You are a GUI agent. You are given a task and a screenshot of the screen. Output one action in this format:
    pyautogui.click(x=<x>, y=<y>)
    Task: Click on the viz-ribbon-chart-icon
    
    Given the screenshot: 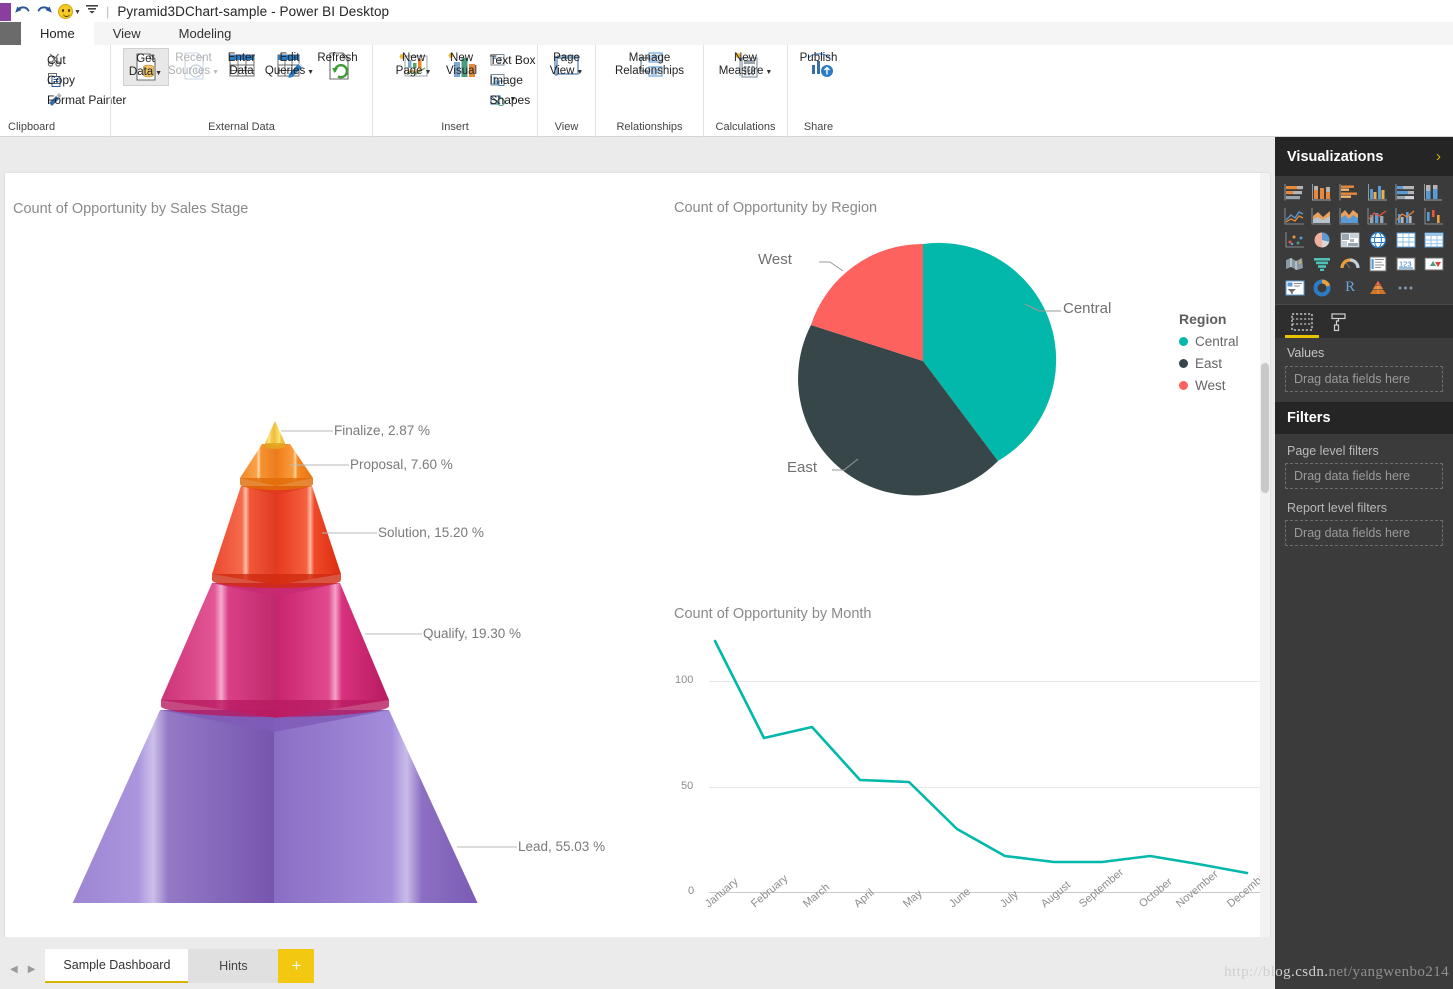 What is the action you would take?
    pyautogui.click(x=1433, y=215)
    